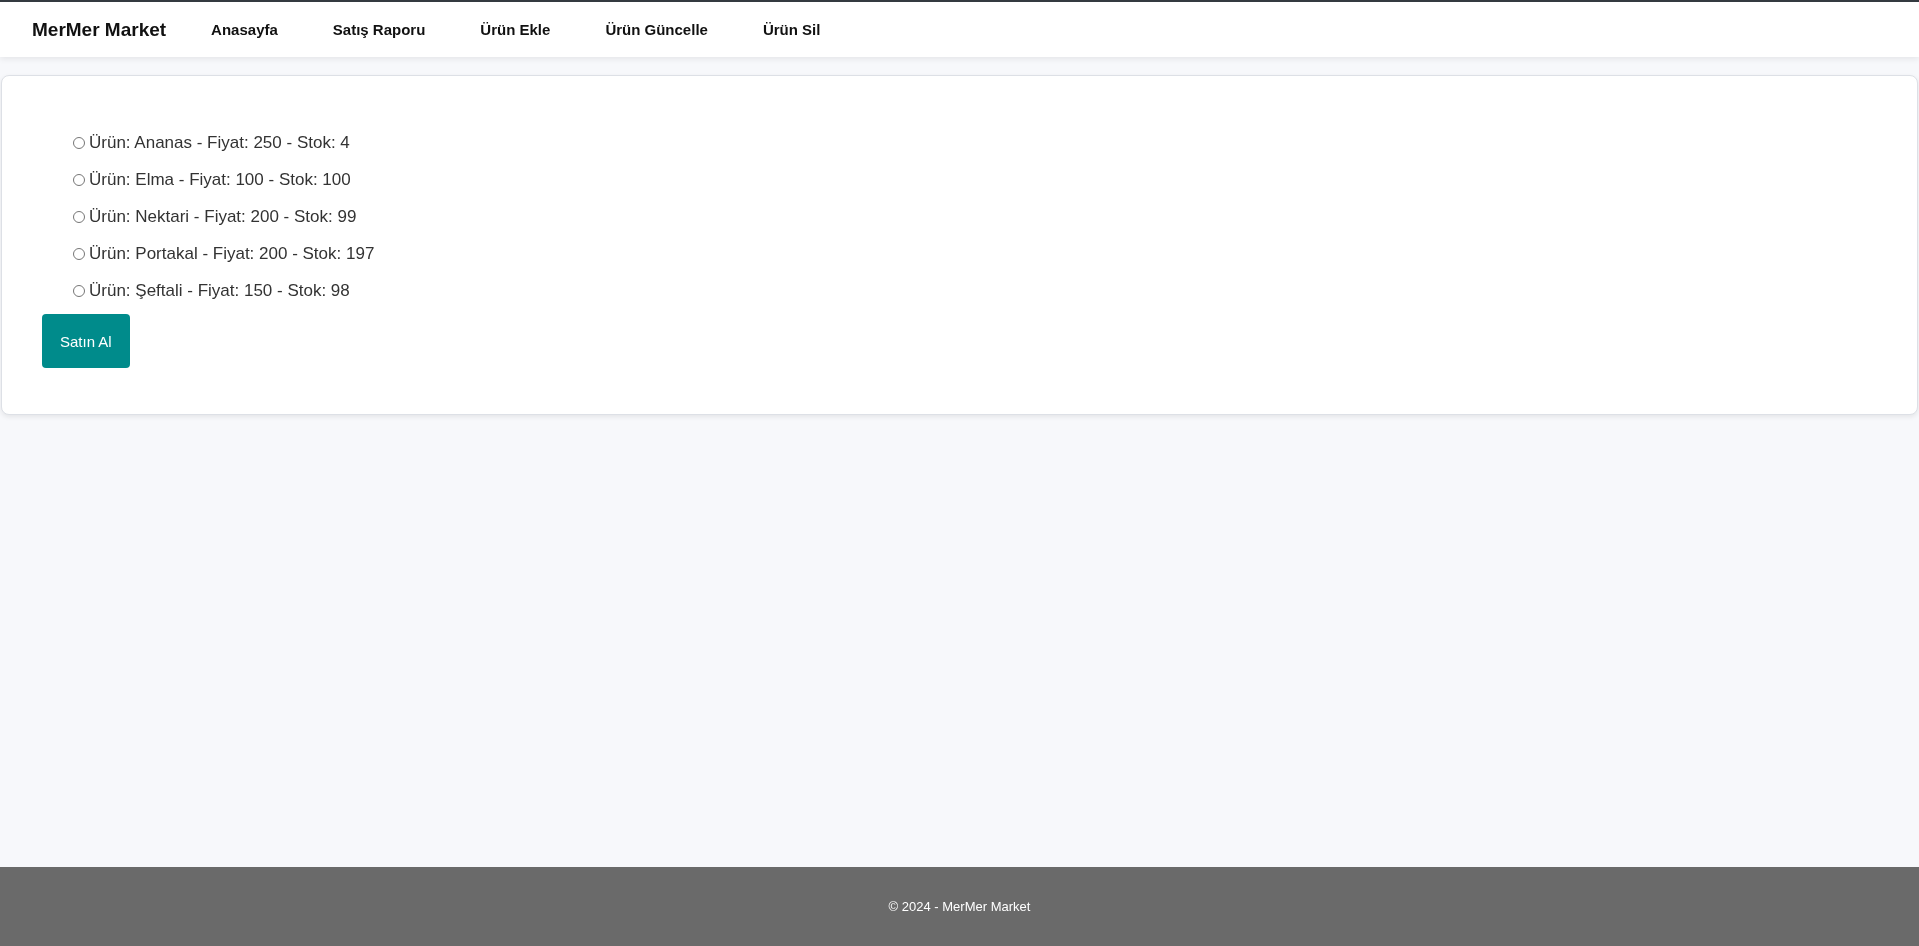  What do you see at coordinates (223, 216) in the screenshot?
I see `product-label: Ürün: Nektari - Fiyat: 200 - Stok: 99` at bounding box center [223, 216].